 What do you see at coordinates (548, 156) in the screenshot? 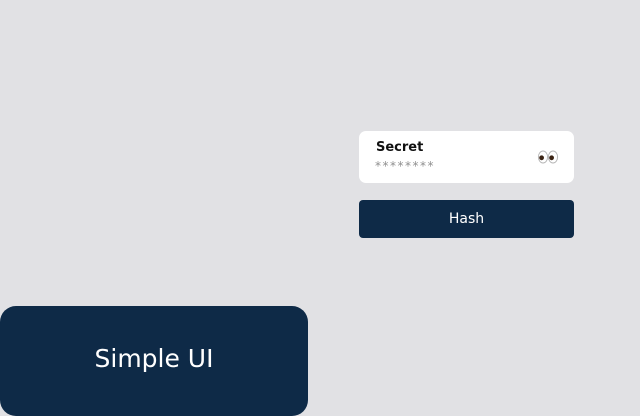
I see `eyes-icon` at bounding box center [548, 156].